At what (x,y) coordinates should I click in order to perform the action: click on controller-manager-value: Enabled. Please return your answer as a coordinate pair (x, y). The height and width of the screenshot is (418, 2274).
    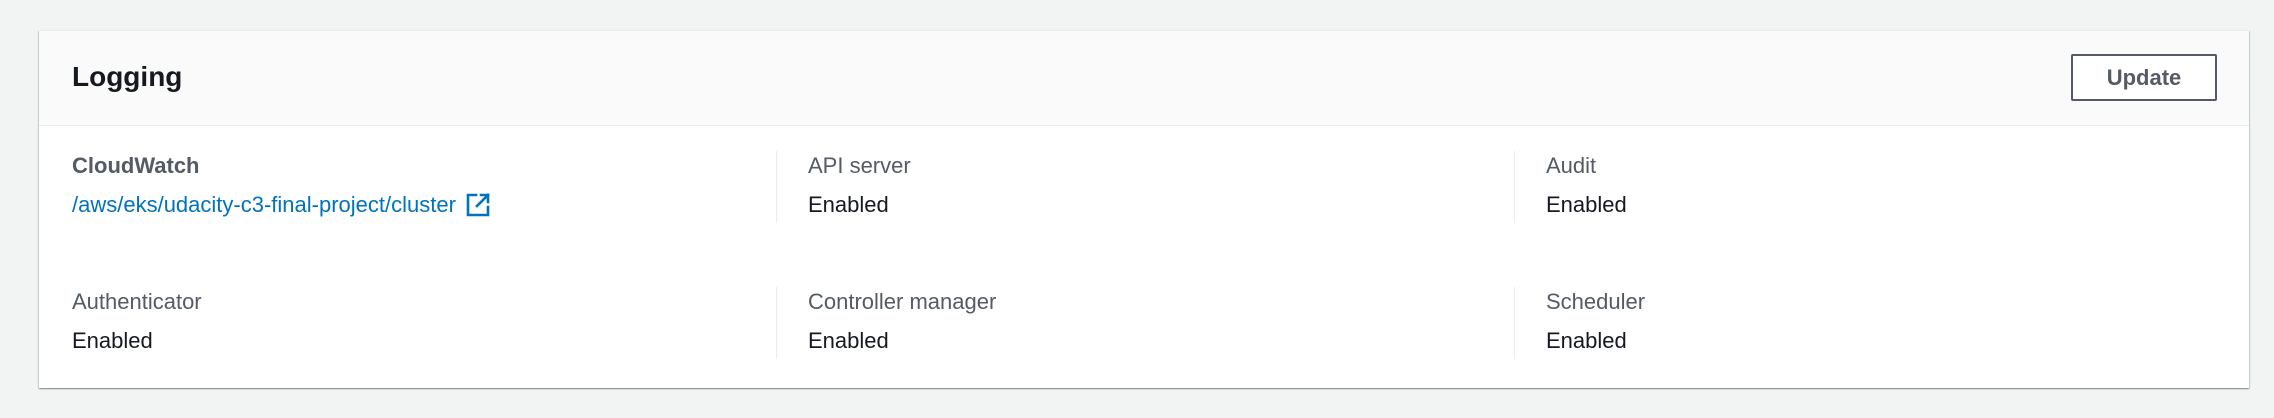
    Looking at the image, I should click on (848, 340).